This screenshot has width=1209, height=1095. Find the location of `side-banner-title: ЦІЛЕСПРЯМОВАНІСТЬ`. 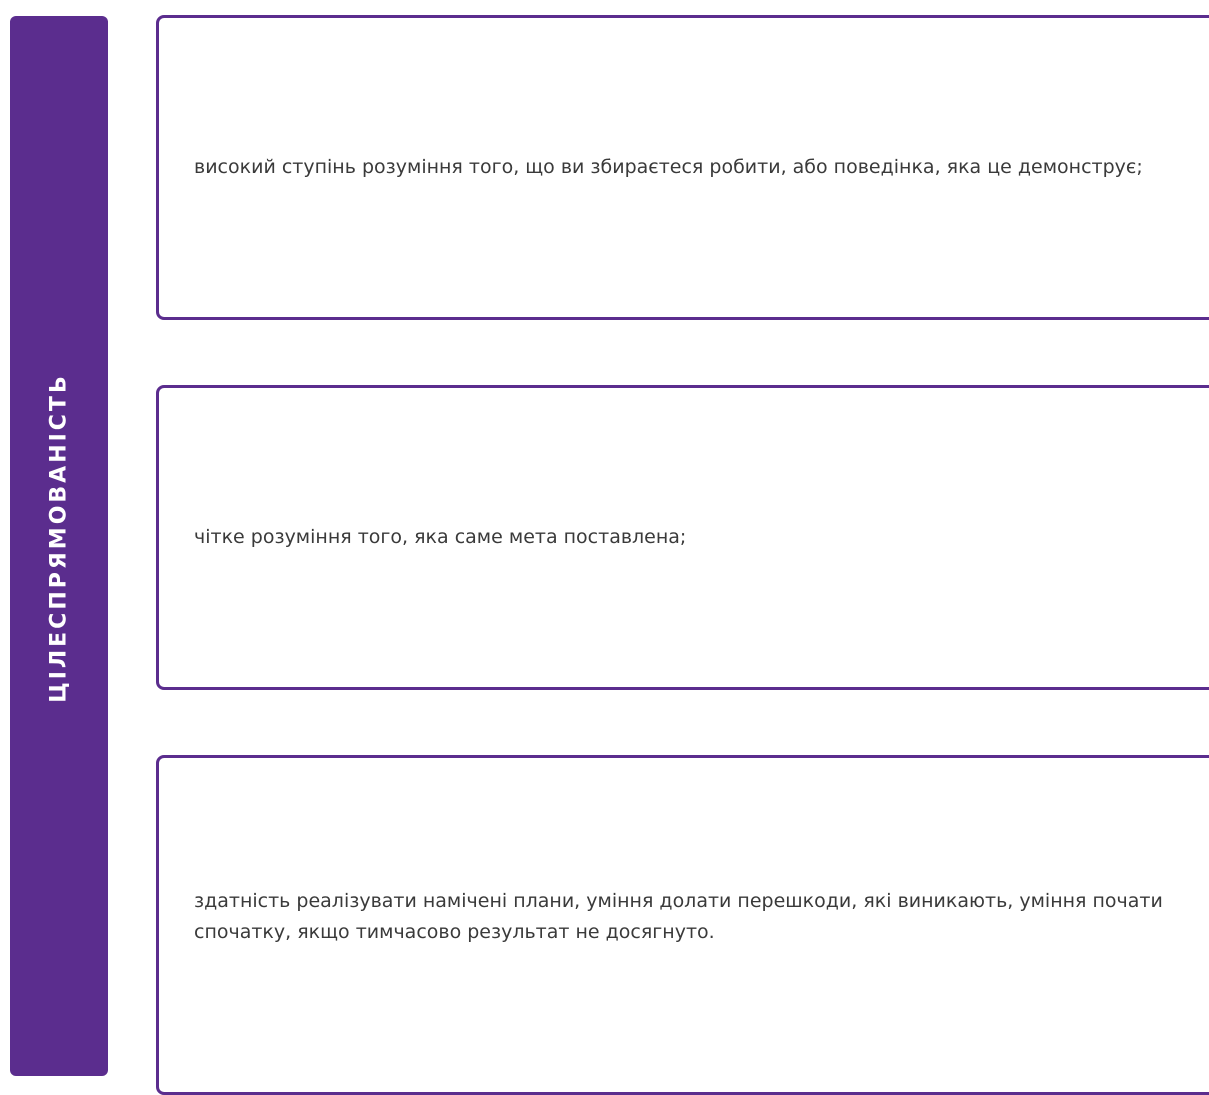

side-banner-title: ЦІЛЕСПРЯМОВАНІСТЬ is located at coordinates (59, 538).